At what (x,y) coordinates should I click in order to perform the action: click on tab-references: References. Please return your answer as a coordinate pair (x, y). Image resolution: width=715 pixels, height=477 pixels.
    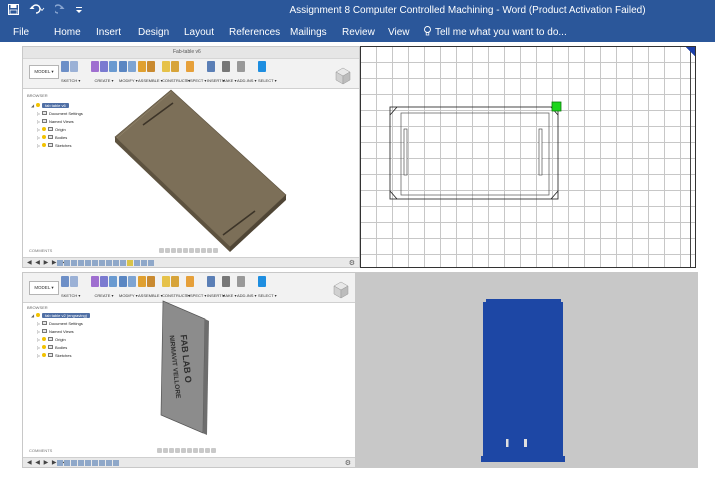
    Looking at the image, I should click on (254, 33).